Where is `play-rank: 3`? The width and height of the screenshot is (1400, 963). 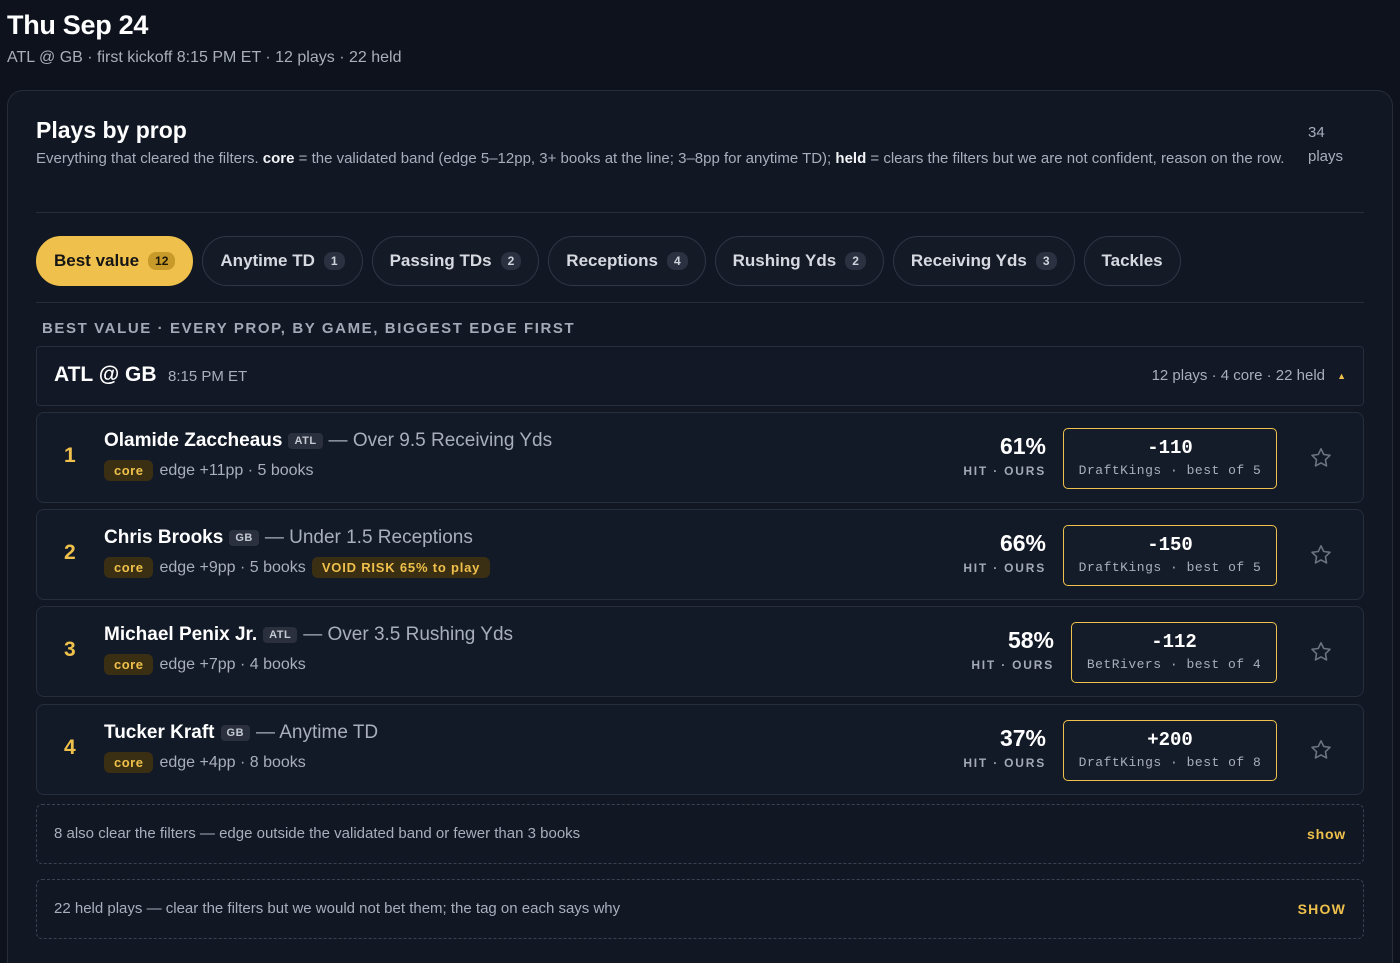
play-rank: 3 is located at coordinates (70, 649).